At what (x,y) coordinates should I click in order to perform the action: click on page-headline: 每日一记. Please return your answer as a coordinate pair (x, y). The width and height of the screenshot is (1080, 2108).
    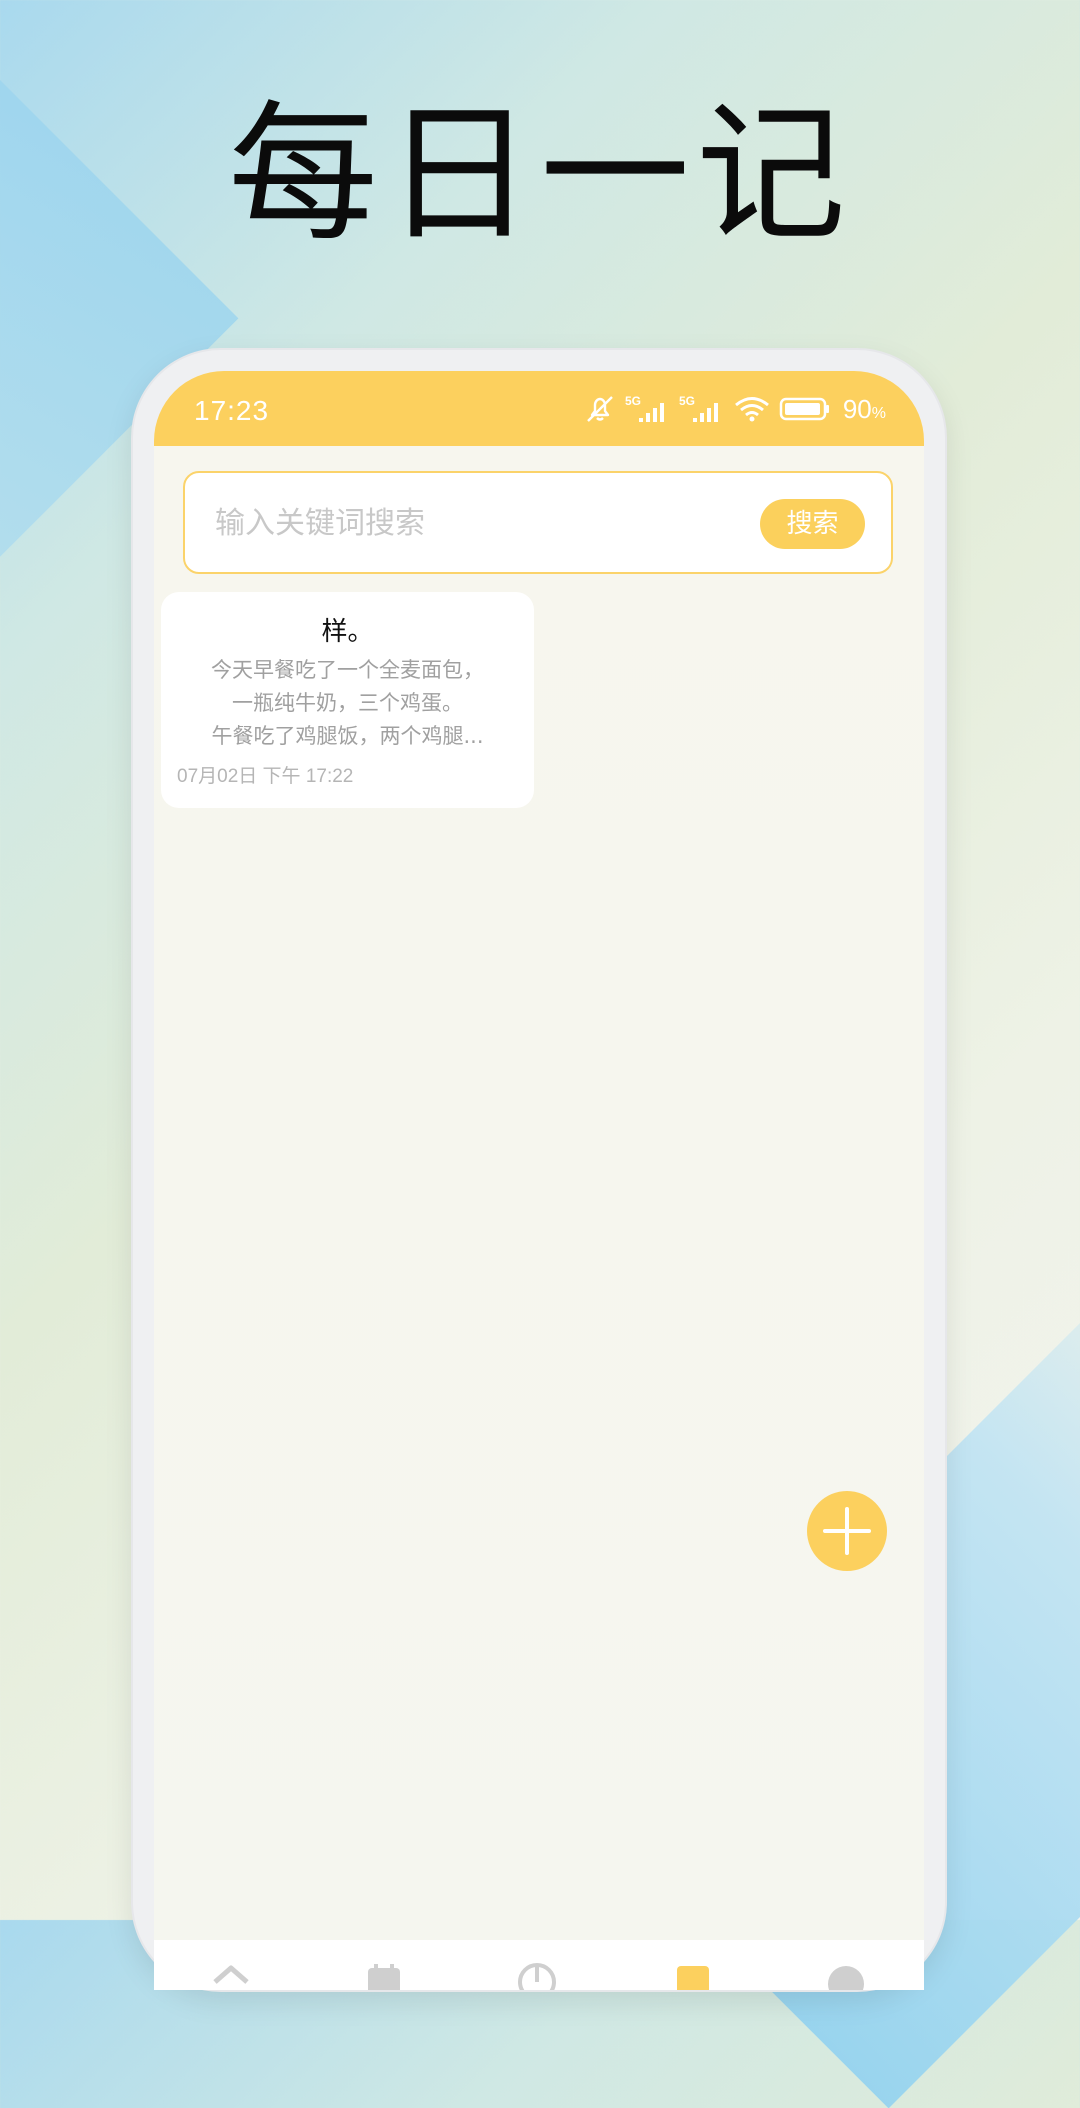
    Looking at the image, I should click on (539, 175).